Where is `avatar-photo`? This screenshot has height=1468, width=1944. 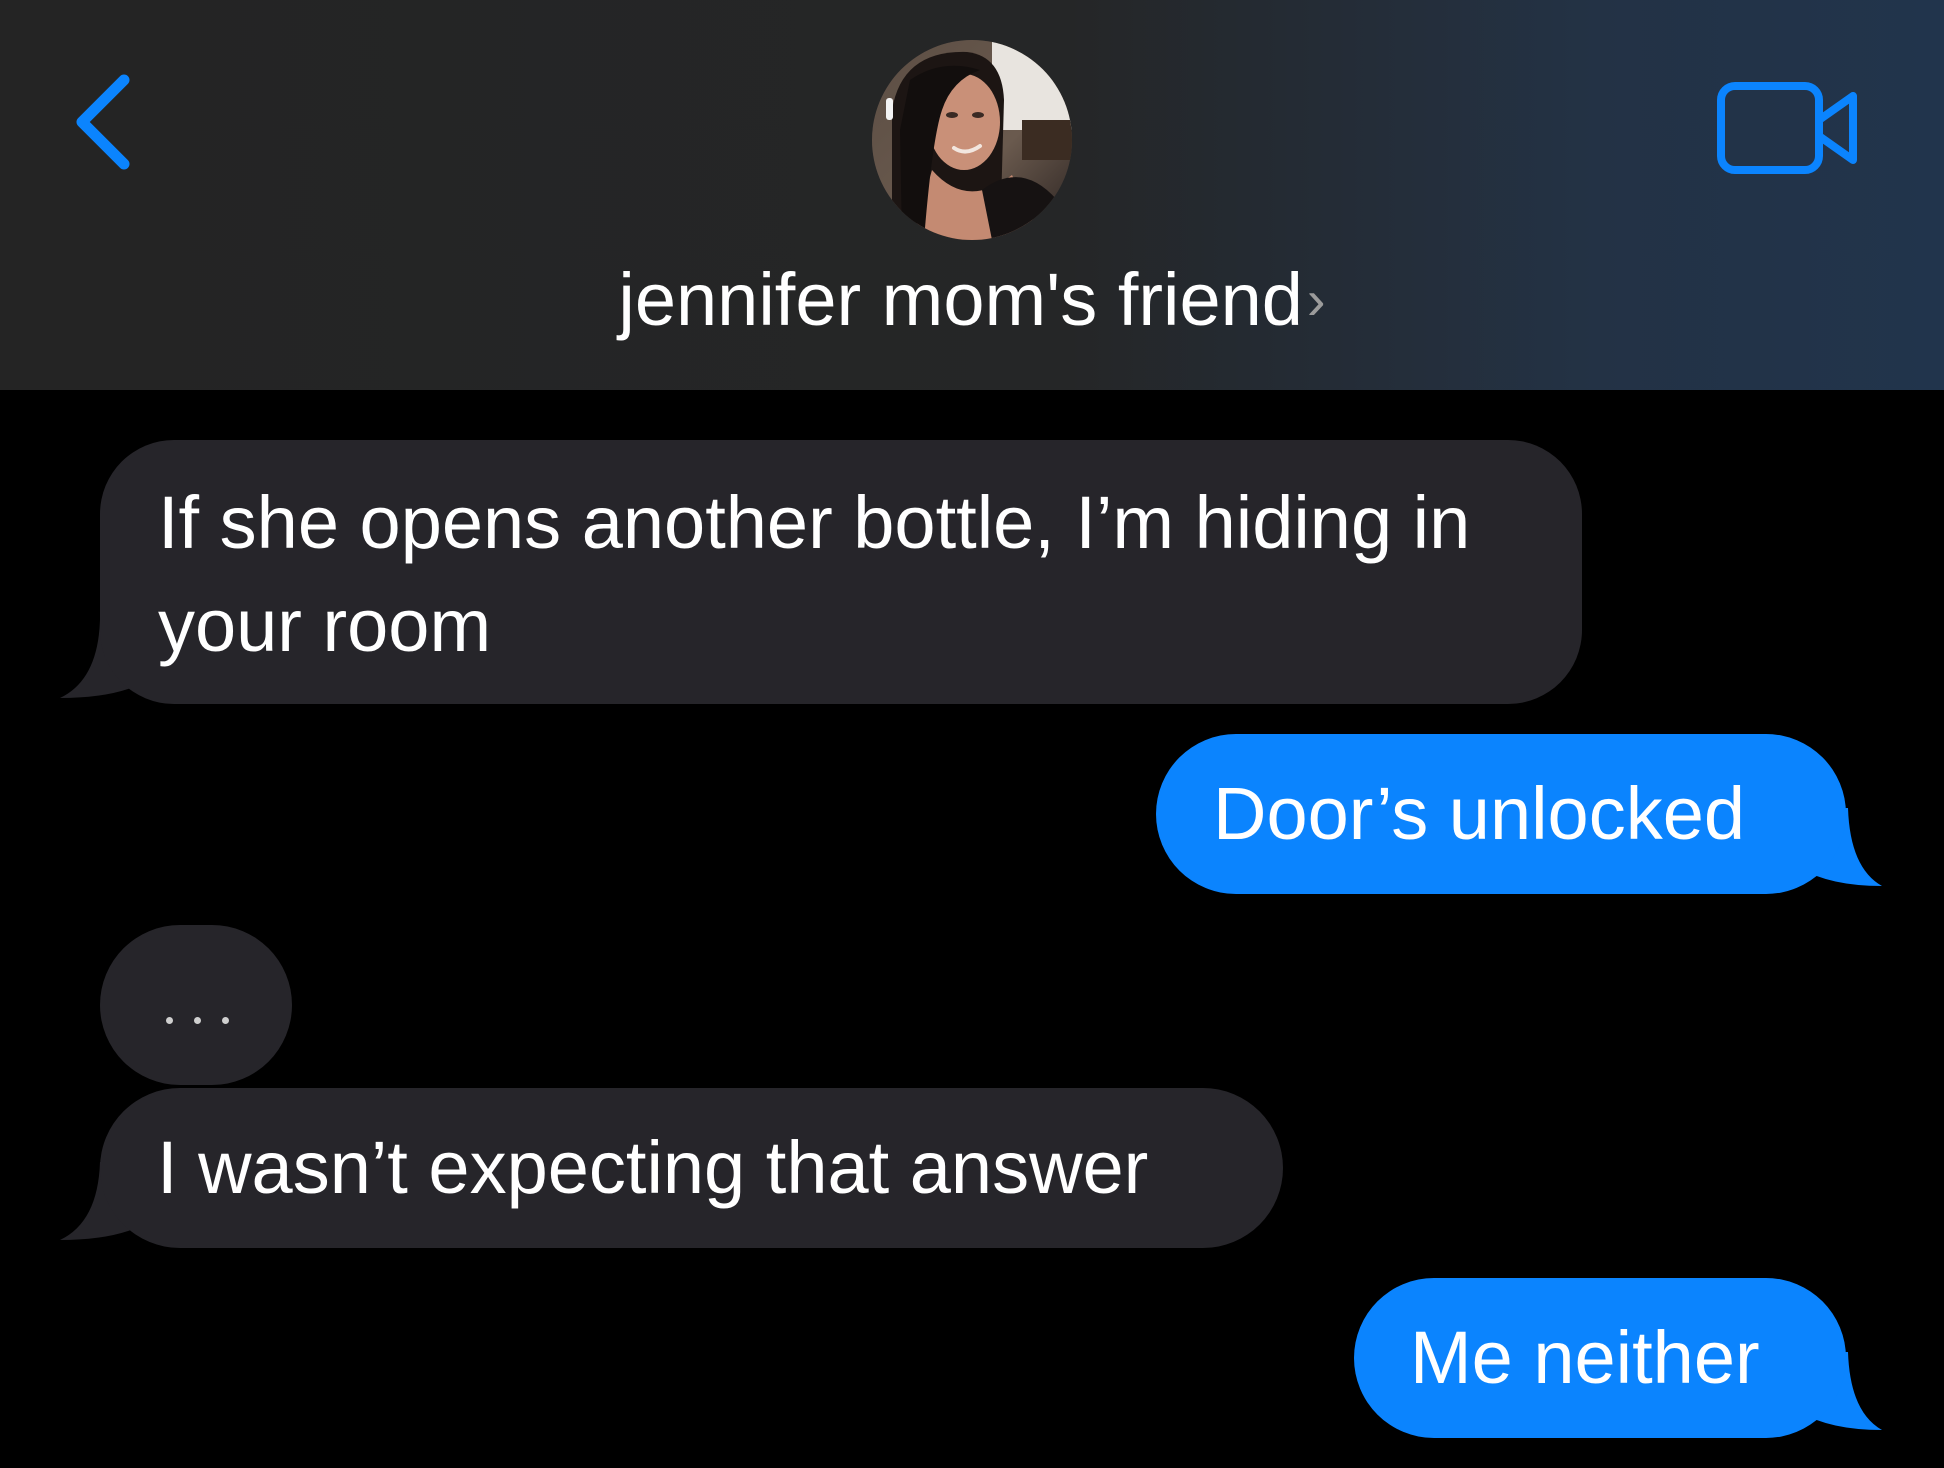 avatar-photo is located at coordinates (972, 140).